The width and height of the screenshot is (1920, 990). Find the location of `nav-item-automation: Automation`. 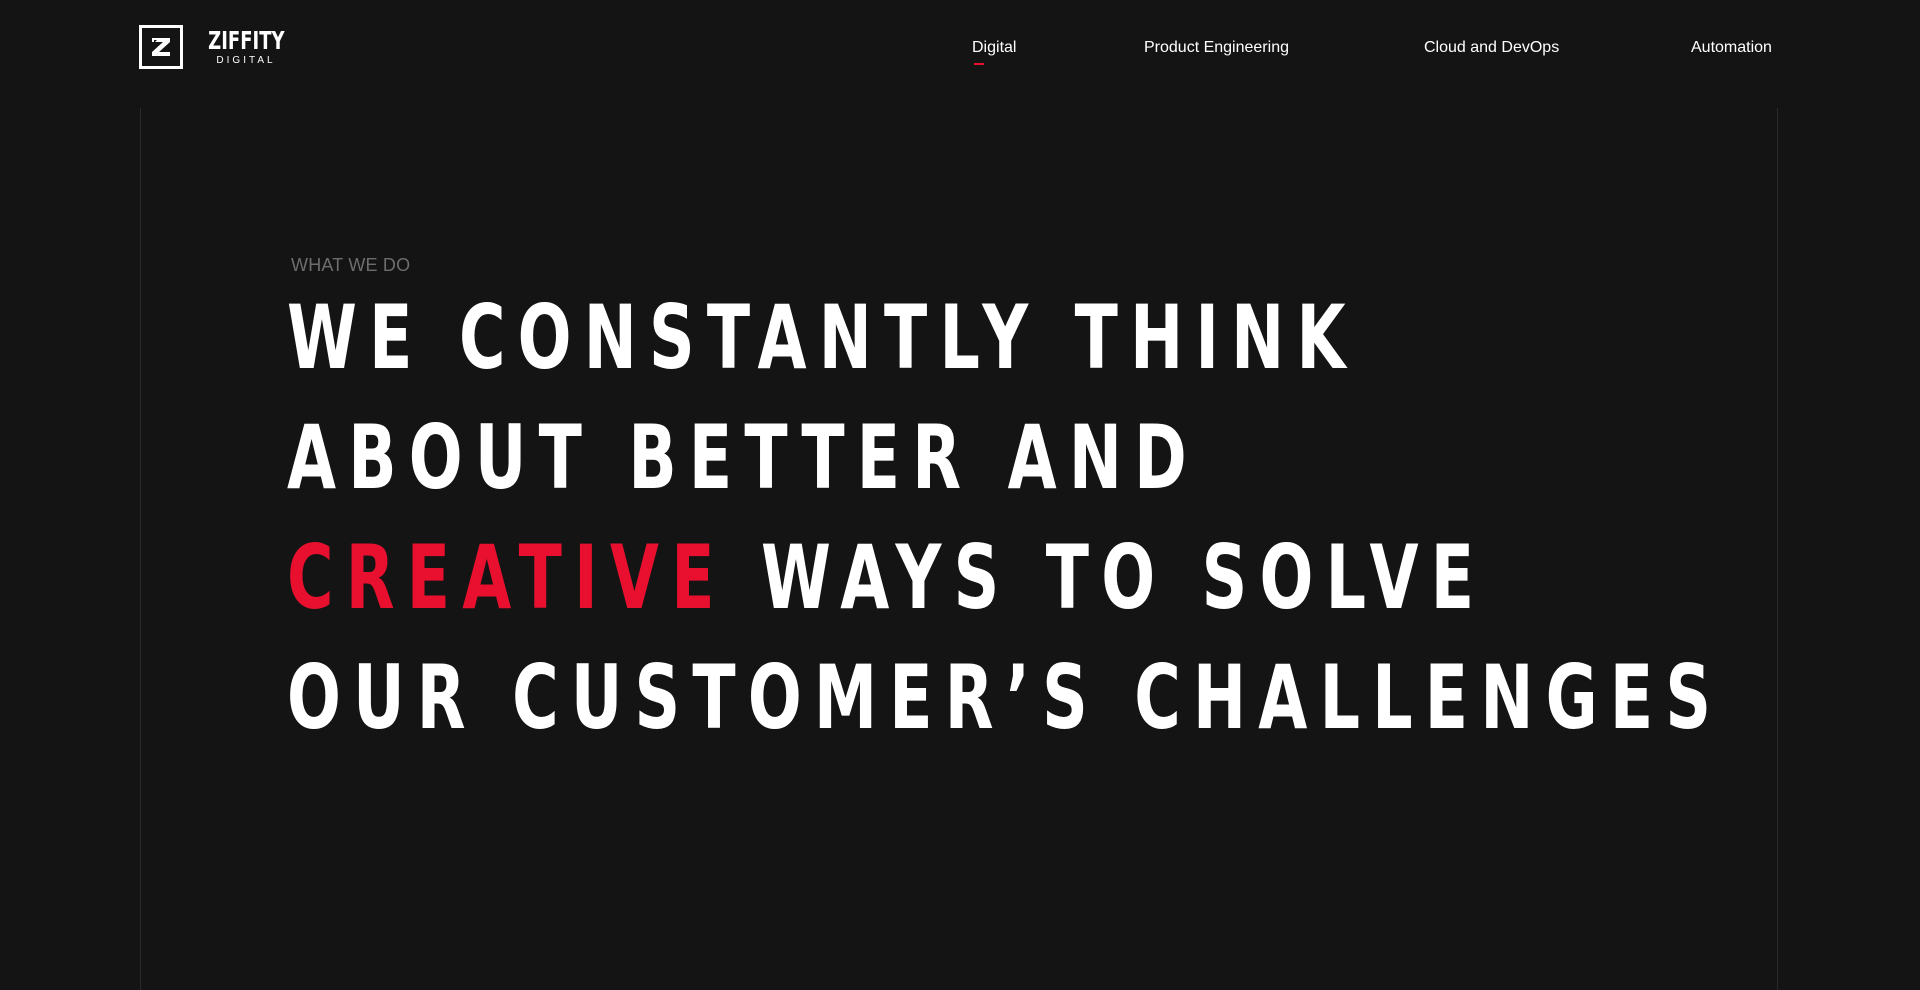

nav-item-automation: Automation is located at coordinates (1731, 48).